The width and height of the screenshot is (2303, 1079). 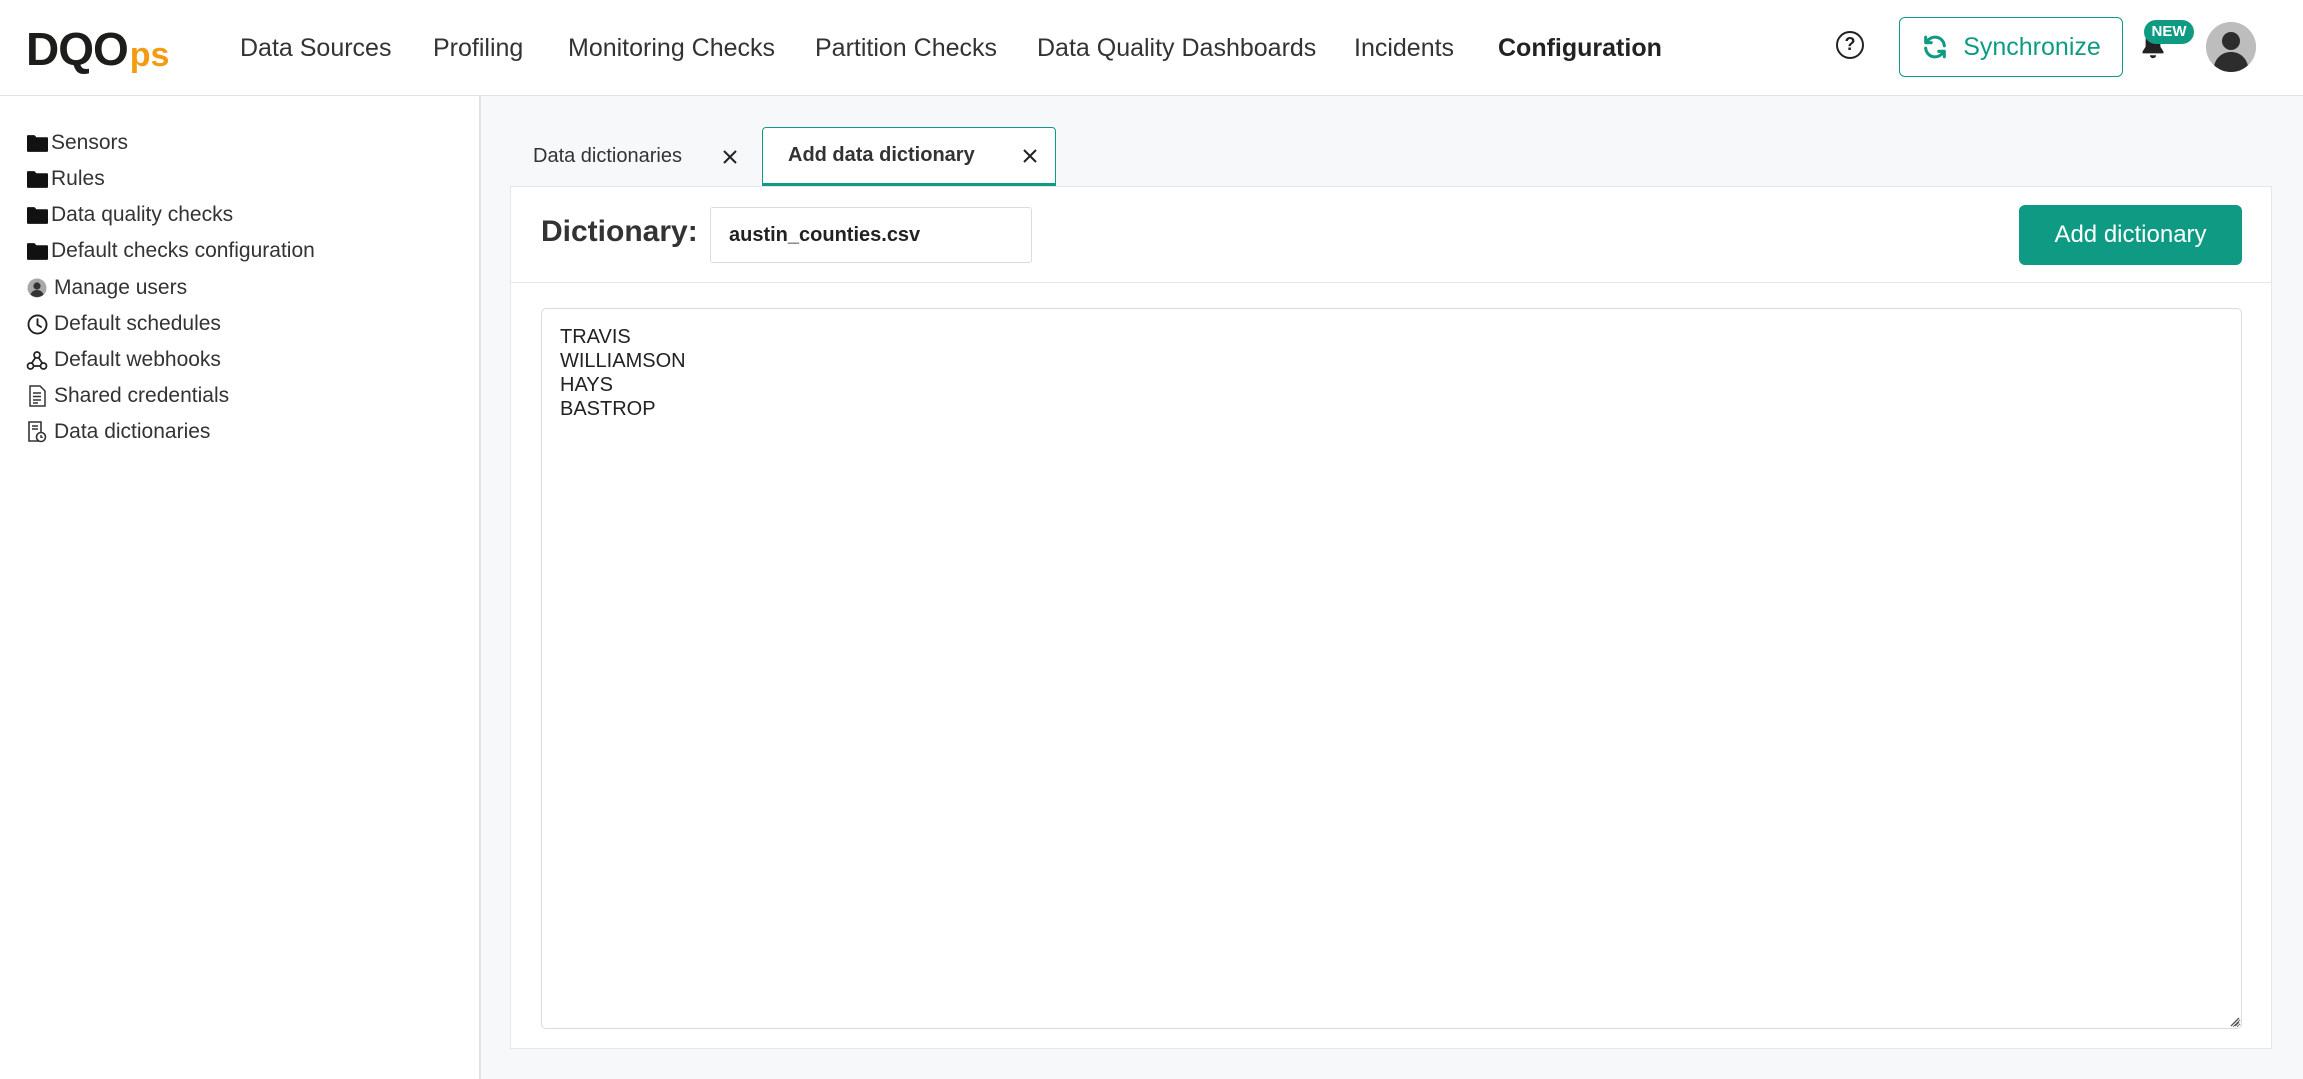 I want to click on logo-main-text: DQO, so click(x=77, y=49).